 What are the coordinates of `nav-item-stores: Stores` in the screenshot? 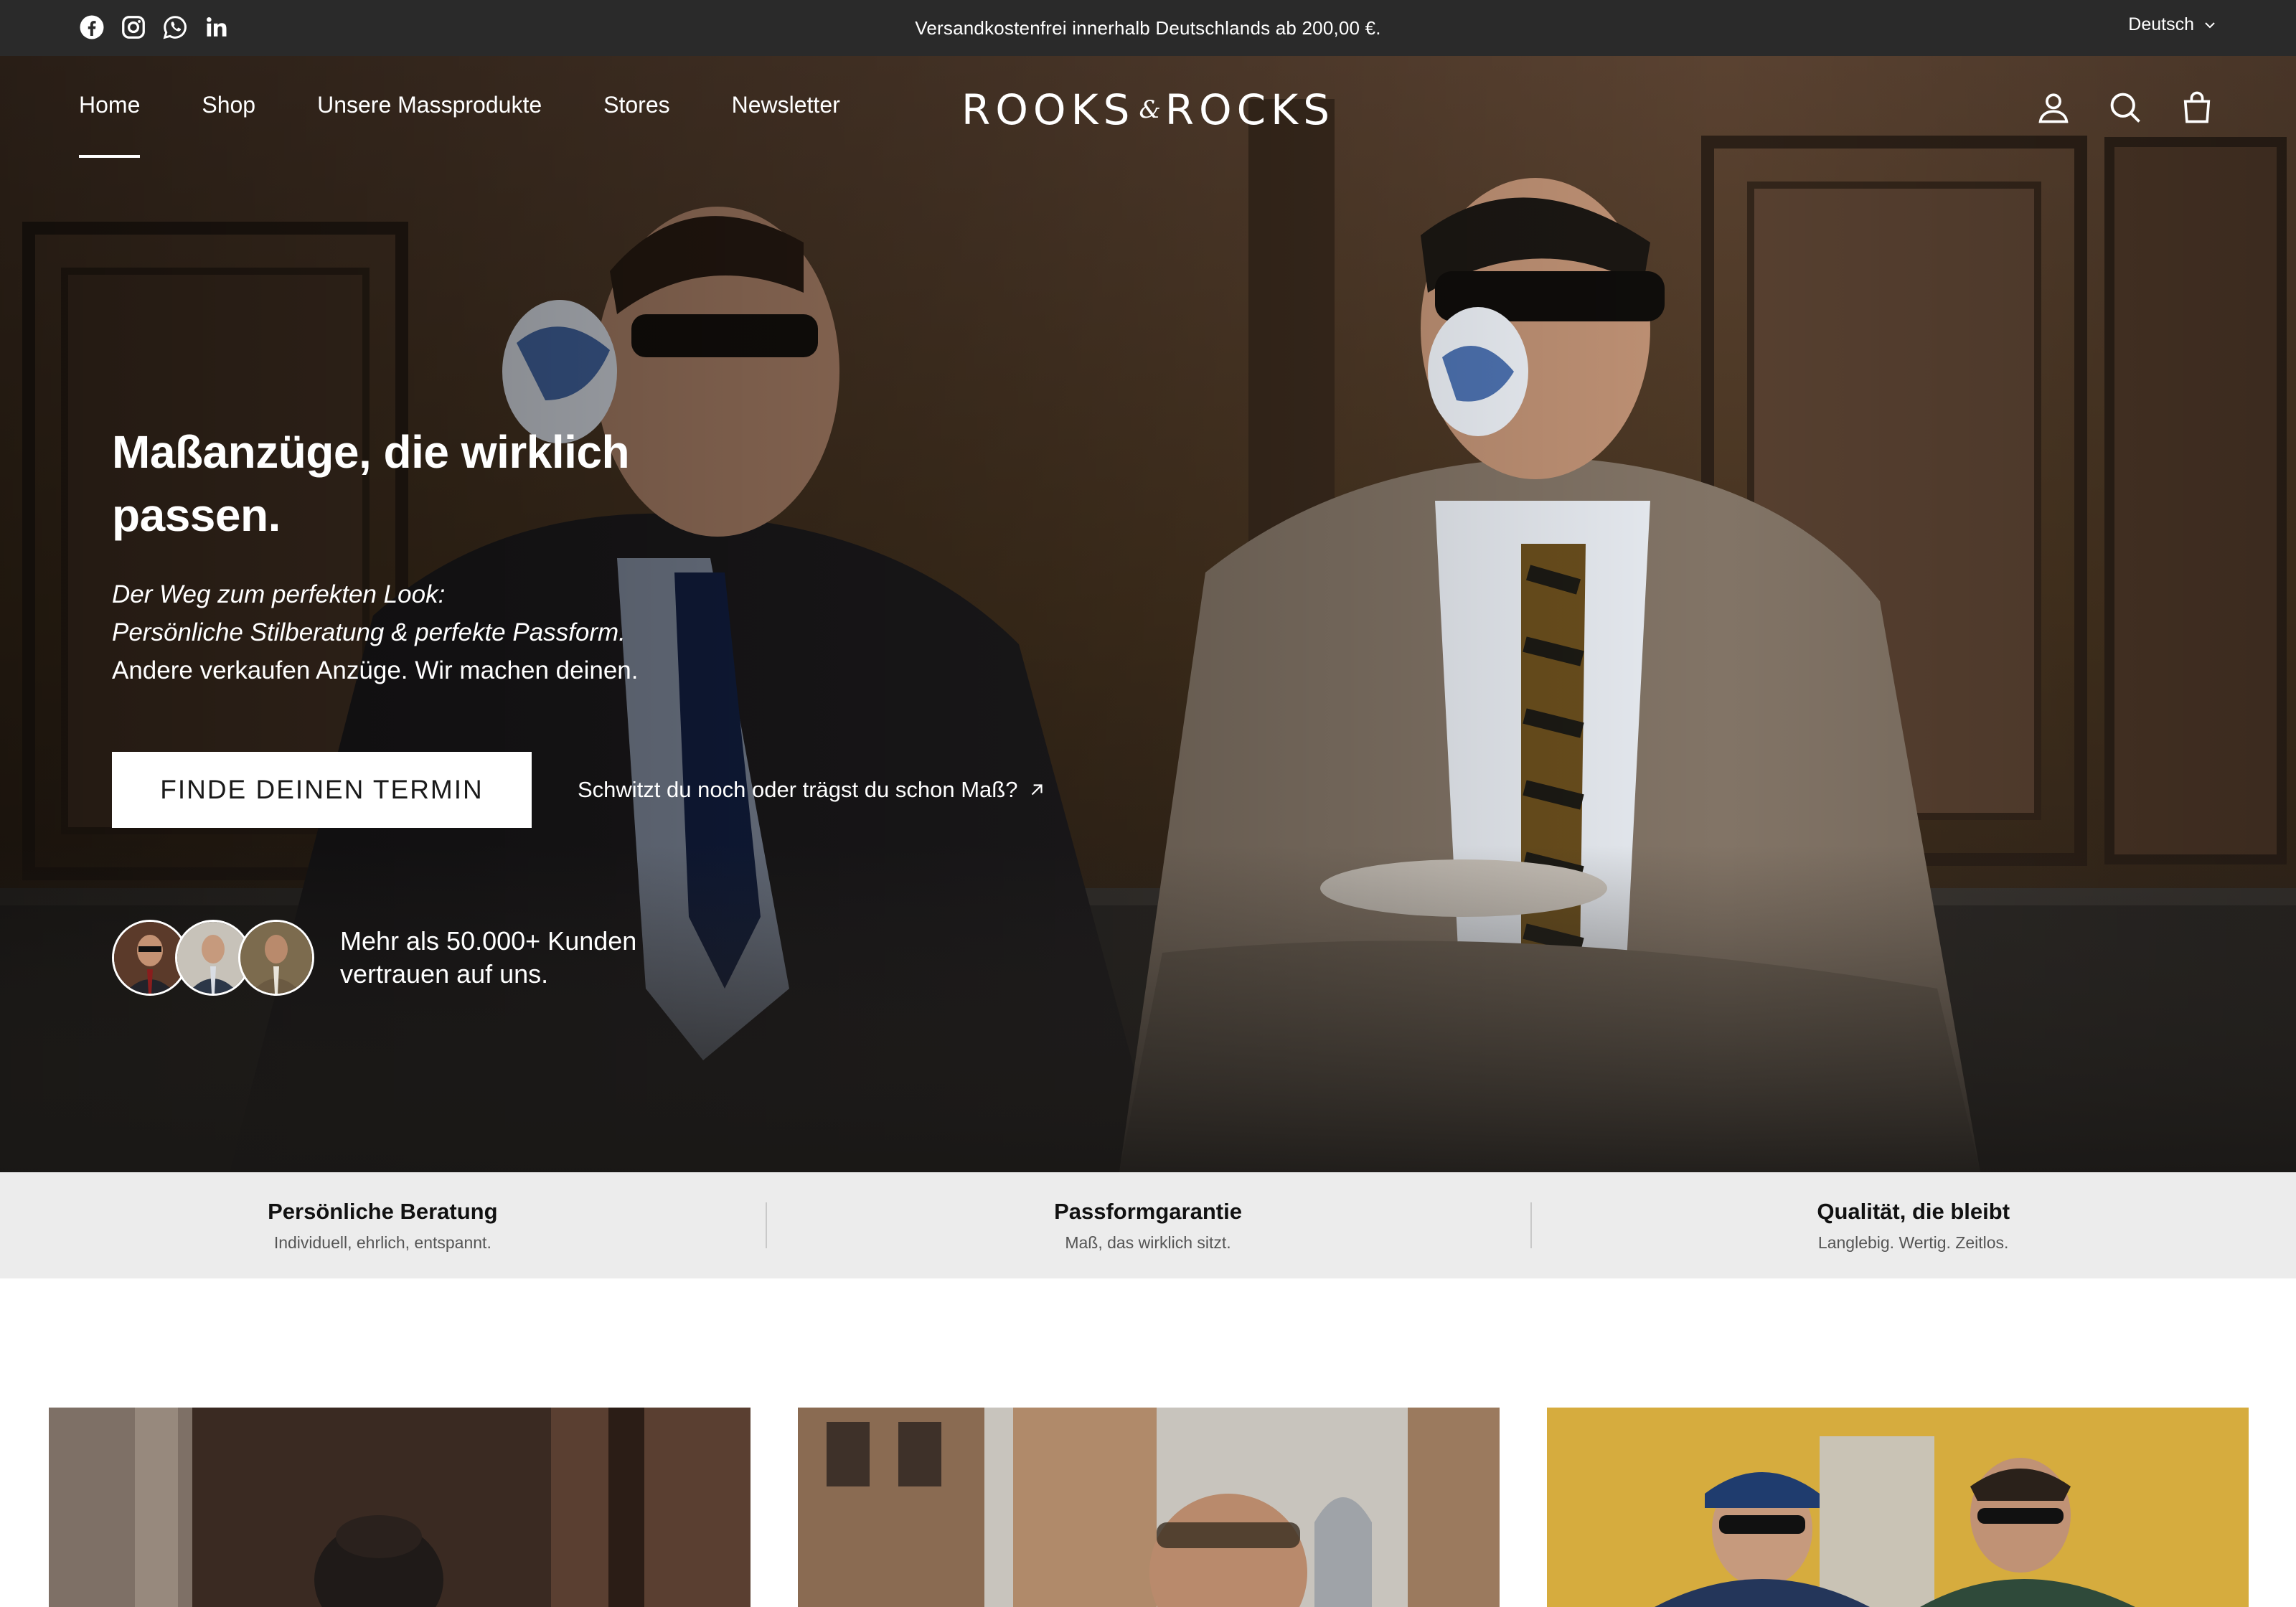 It's located at (636, 109).